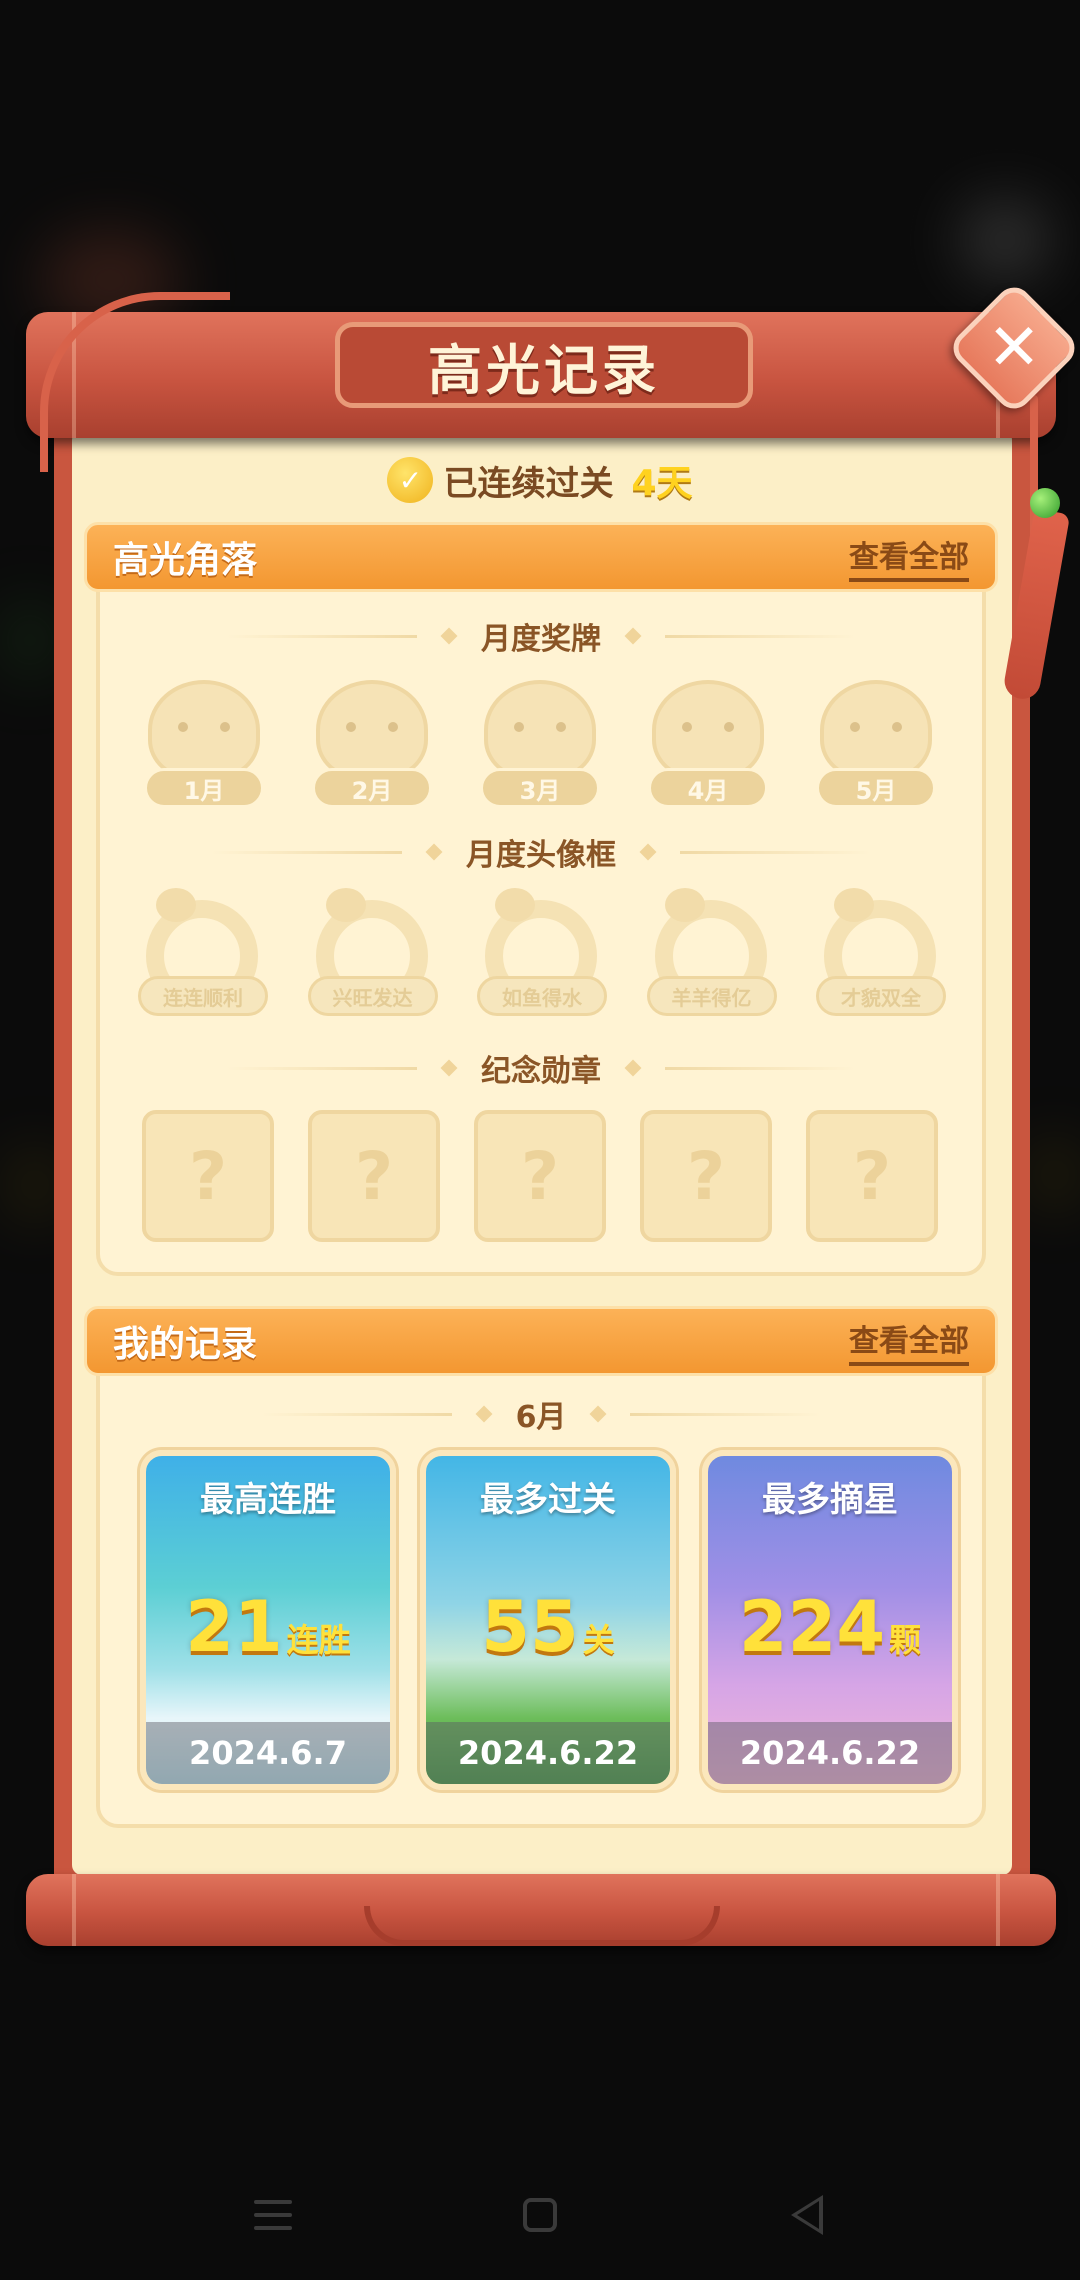  I want to click on badges-row: ? ? ? ? ?, so click(540, 1176).